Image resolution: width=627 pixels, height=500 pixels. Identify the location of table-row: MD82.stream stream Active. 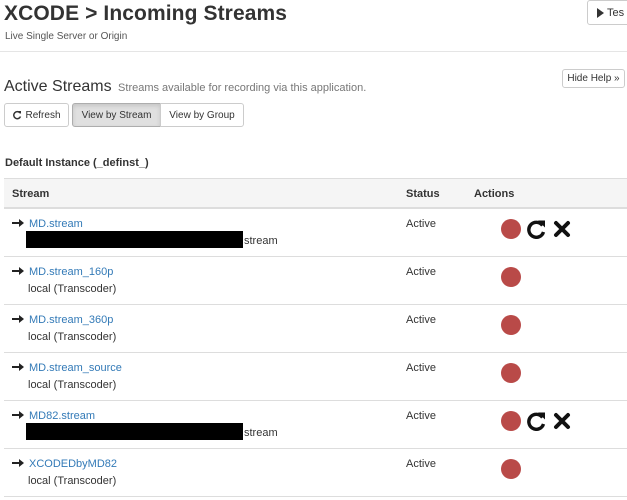
(315, 425).